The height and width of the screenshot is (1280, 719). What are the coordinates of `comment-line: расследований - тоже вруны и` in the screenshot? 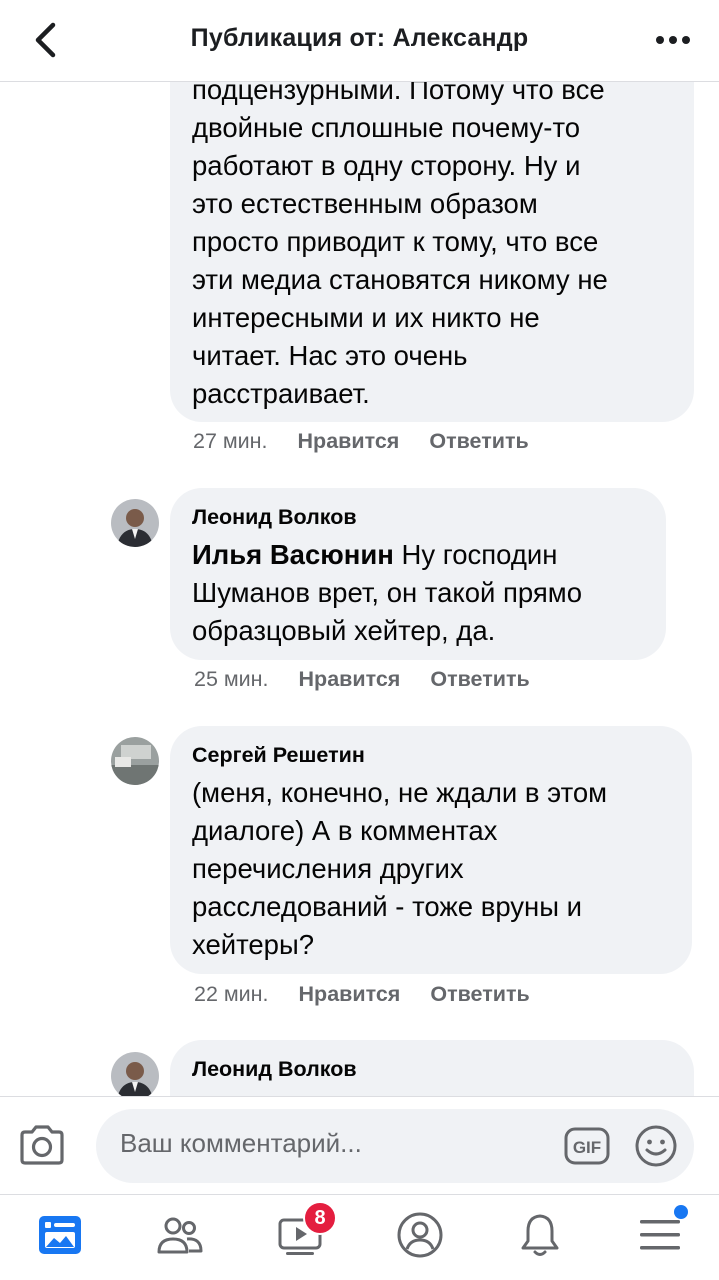 It's located at (387, 906).